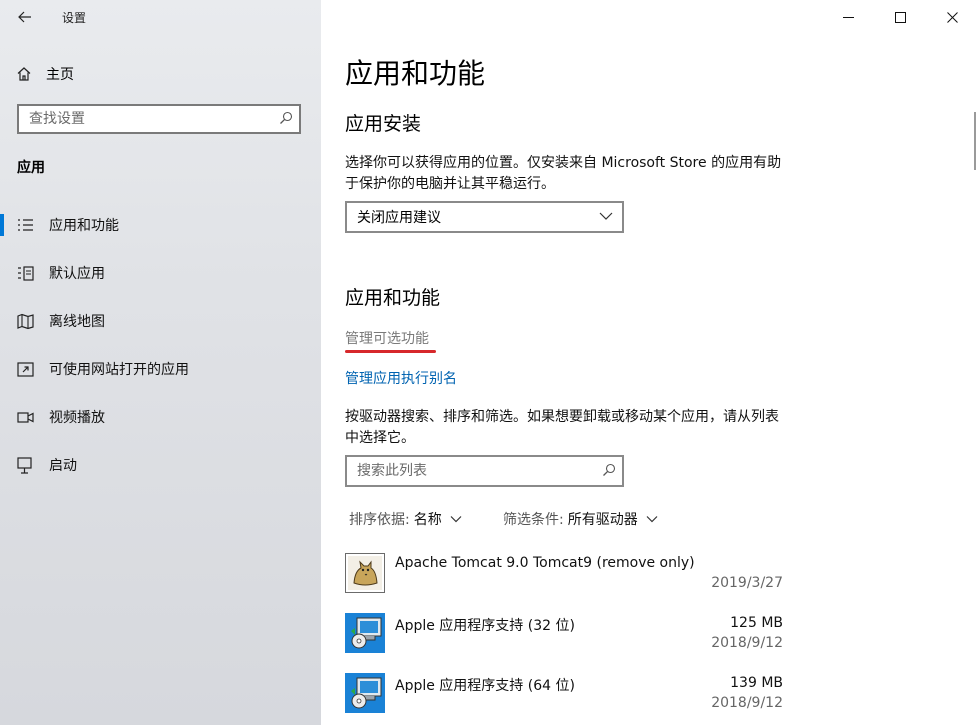  Describe the element at coordinates (84, 226) in the screenshot. I see `sidebar-item-label: 应用和功能` at that location.